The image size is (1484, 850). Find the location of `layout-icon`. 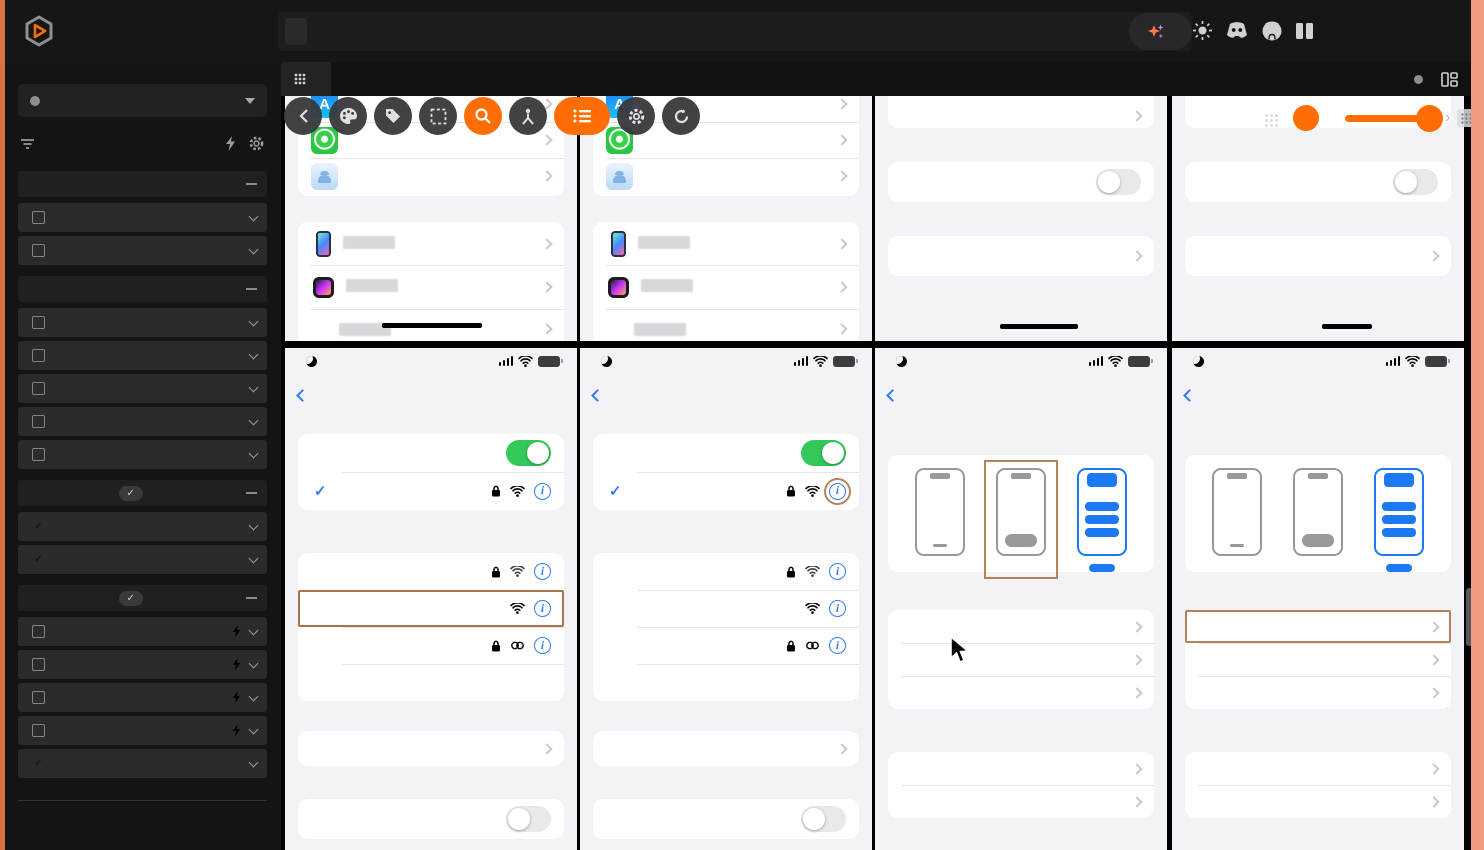

layout-icon is located at coordinates (1449, 79).